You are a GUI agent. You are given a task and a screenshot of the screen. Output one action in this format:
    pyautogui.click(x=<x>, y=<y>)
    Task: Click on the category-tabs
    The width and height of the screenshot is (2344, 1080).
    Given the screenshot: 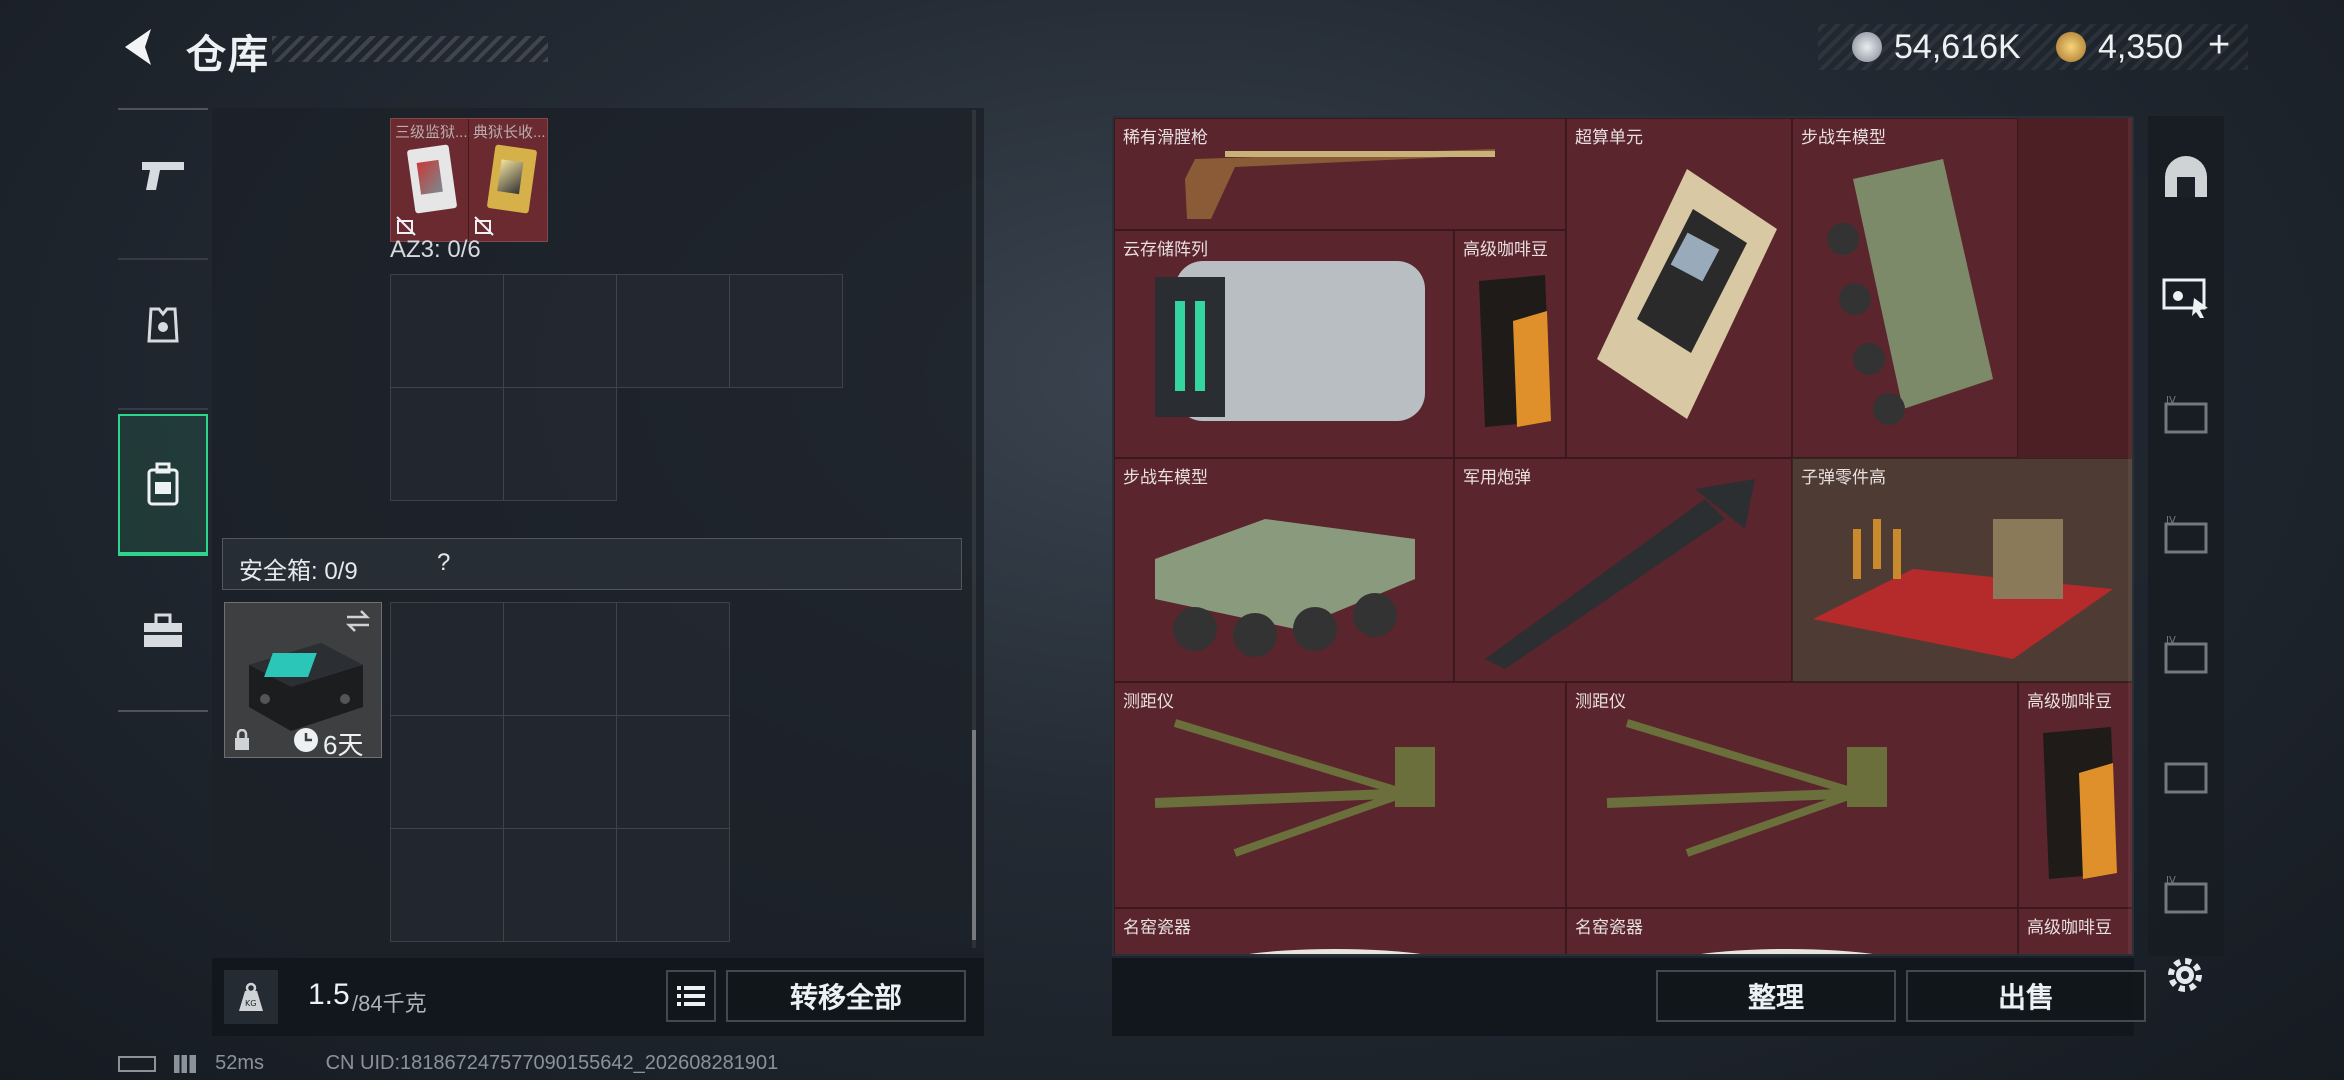 What is the action you would take?
    pyautogui.click(x=163, y=411)
    